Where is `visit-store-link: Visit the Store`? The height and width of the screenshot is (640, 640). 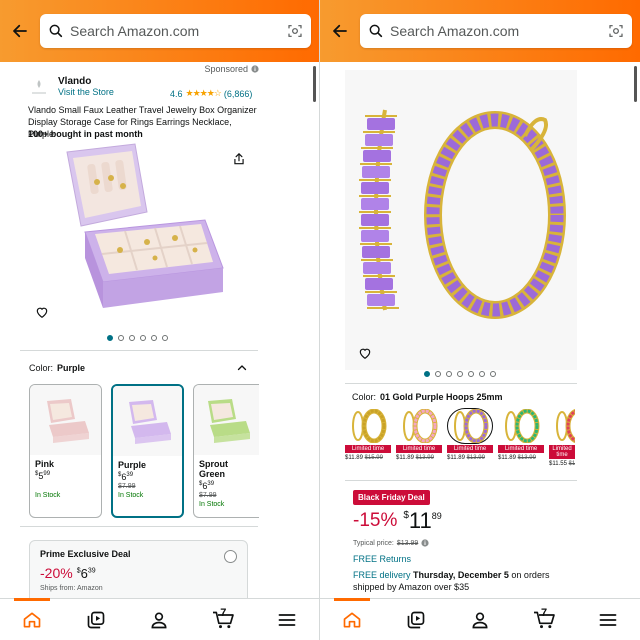 visit-store-link: Visit the Store is located at coordinates (86, 92).